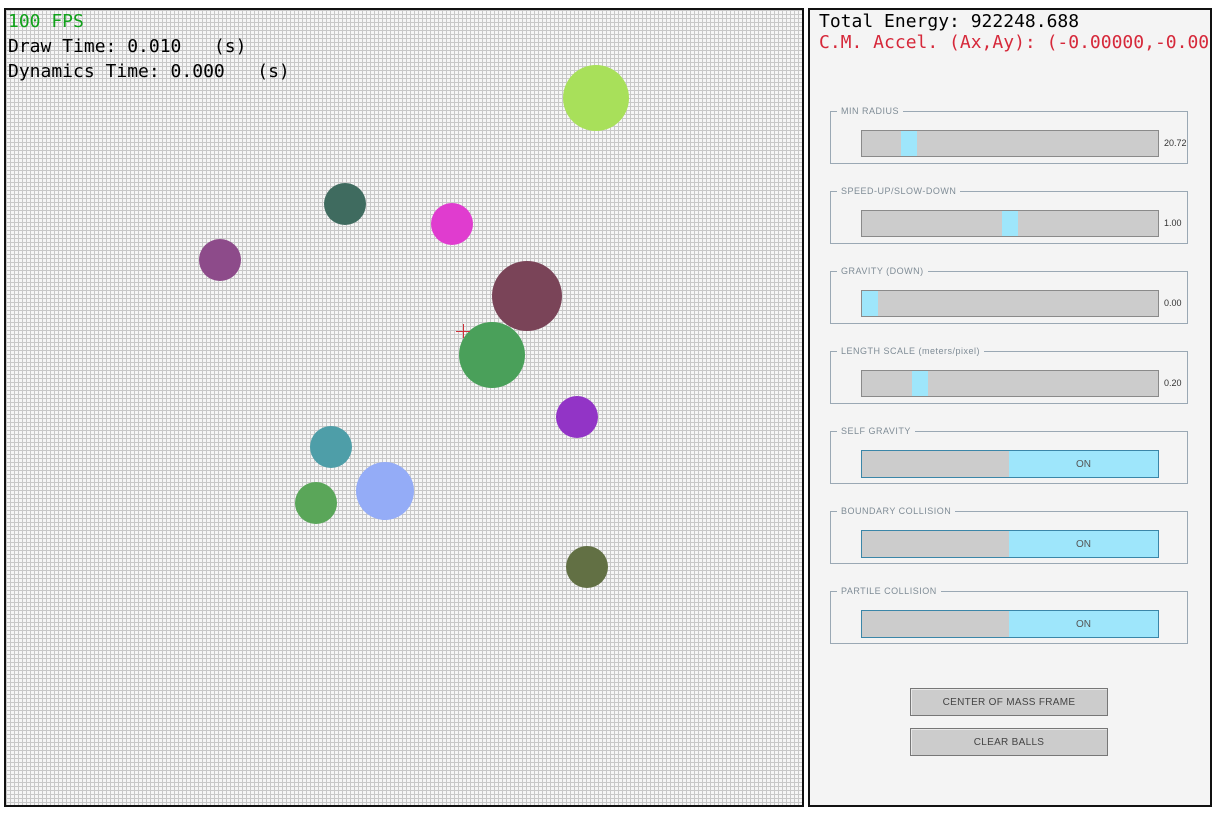 This screenshot has height=813, width=1215. What do you see at coordinates (1083, 464) in the screenshot?
I see `self-gravity-state: ON` at bounding box center [1083, 464].